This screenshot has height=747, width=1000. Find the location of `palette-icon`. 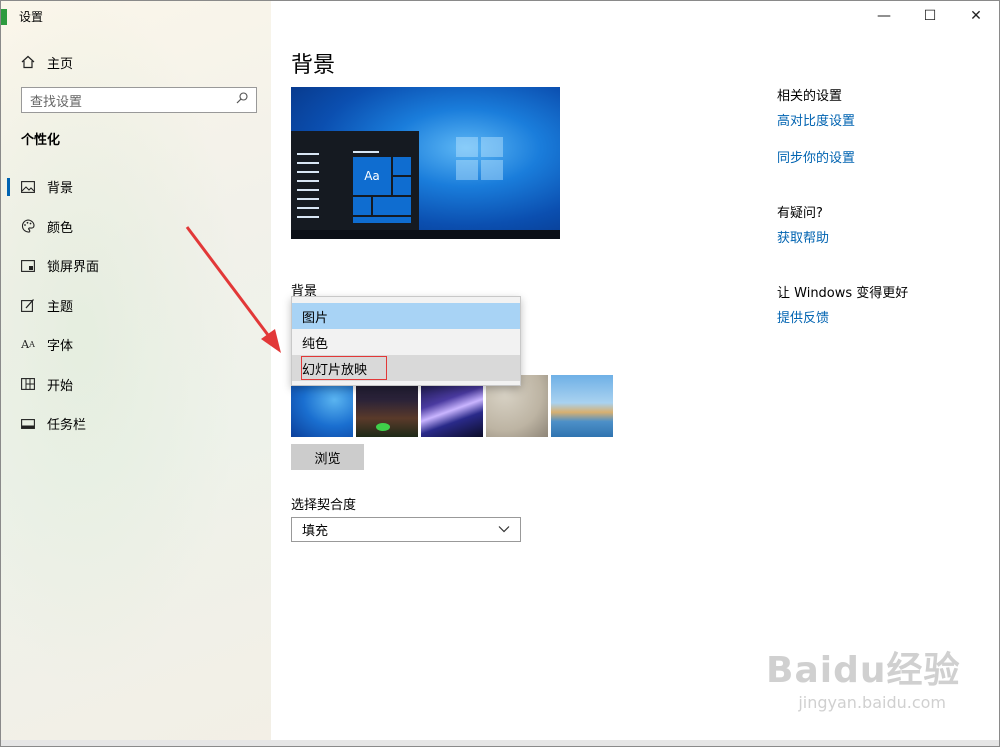

palette-icon is located at coordinates (28, 226).